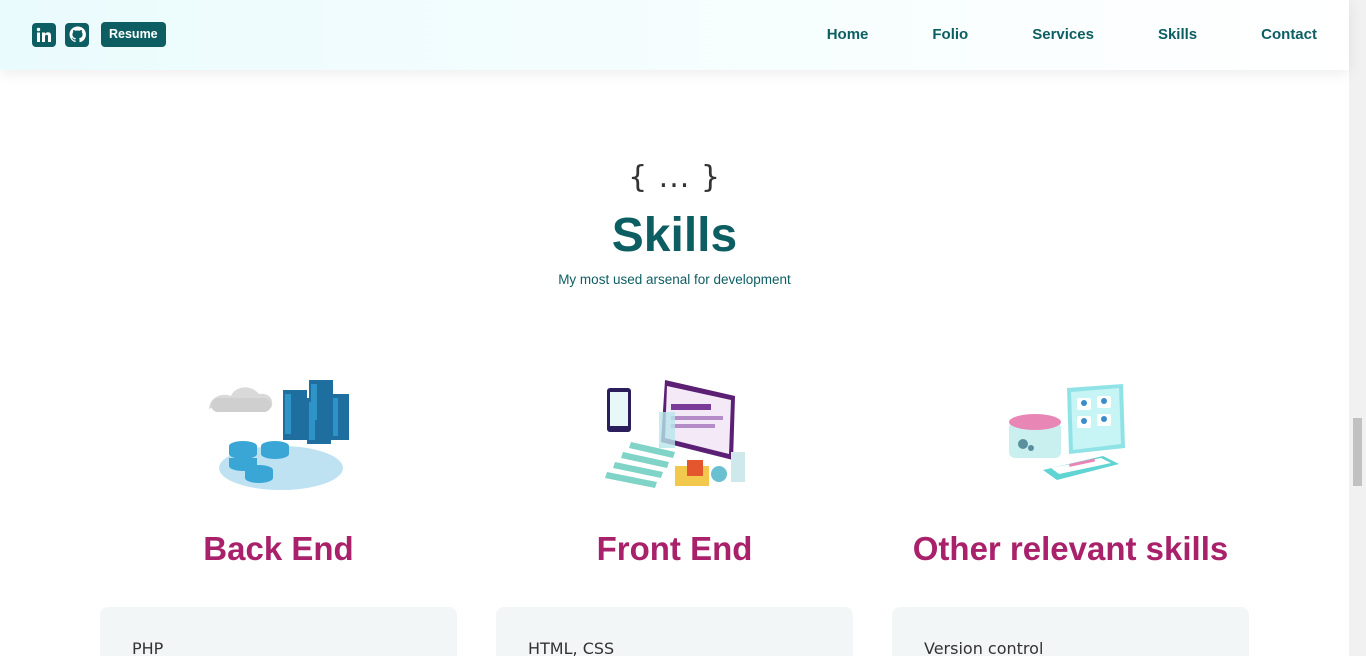 The image size is (1366, 656). I want to click on web-design-illustration, so click(674, 434).